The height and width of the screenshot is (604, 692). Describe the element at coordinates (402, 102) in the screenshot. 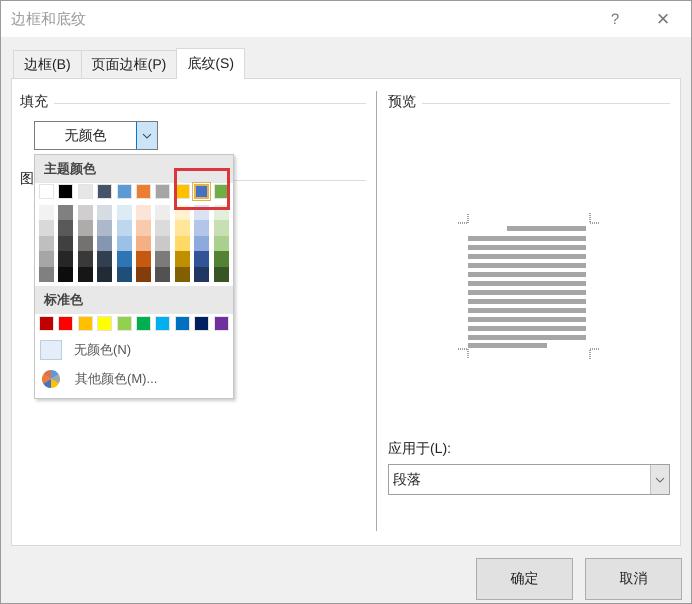

I see `section-heading: 预览` at that location.